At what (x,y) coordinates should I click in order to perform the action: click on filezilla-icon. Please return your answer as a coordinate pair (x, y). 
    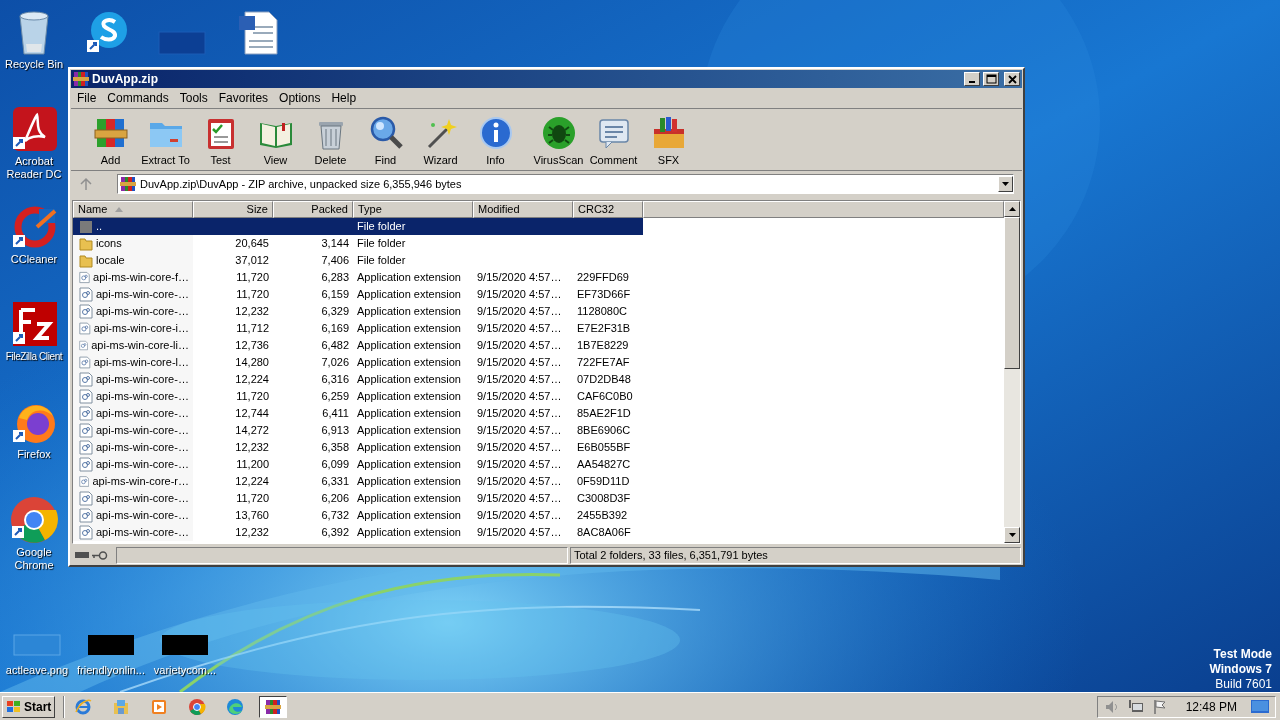
    Looking at the image, I should click on (34, 325).